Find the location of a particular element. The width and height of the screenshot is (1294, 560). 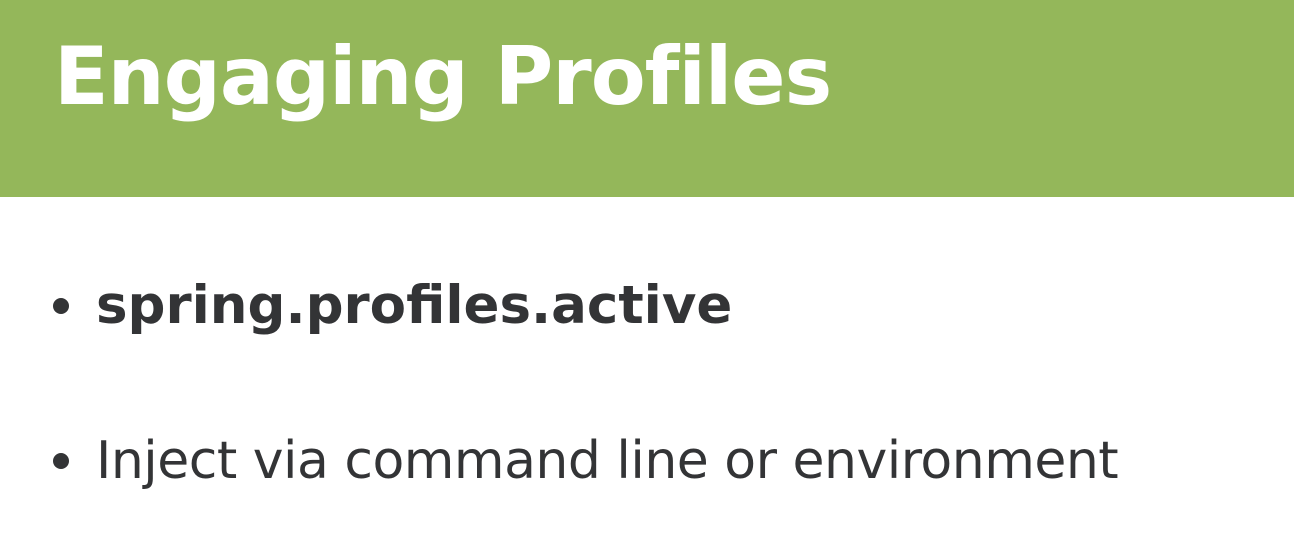

bullet-item: Inject via command line or environment is located at coordinates (647, 461).